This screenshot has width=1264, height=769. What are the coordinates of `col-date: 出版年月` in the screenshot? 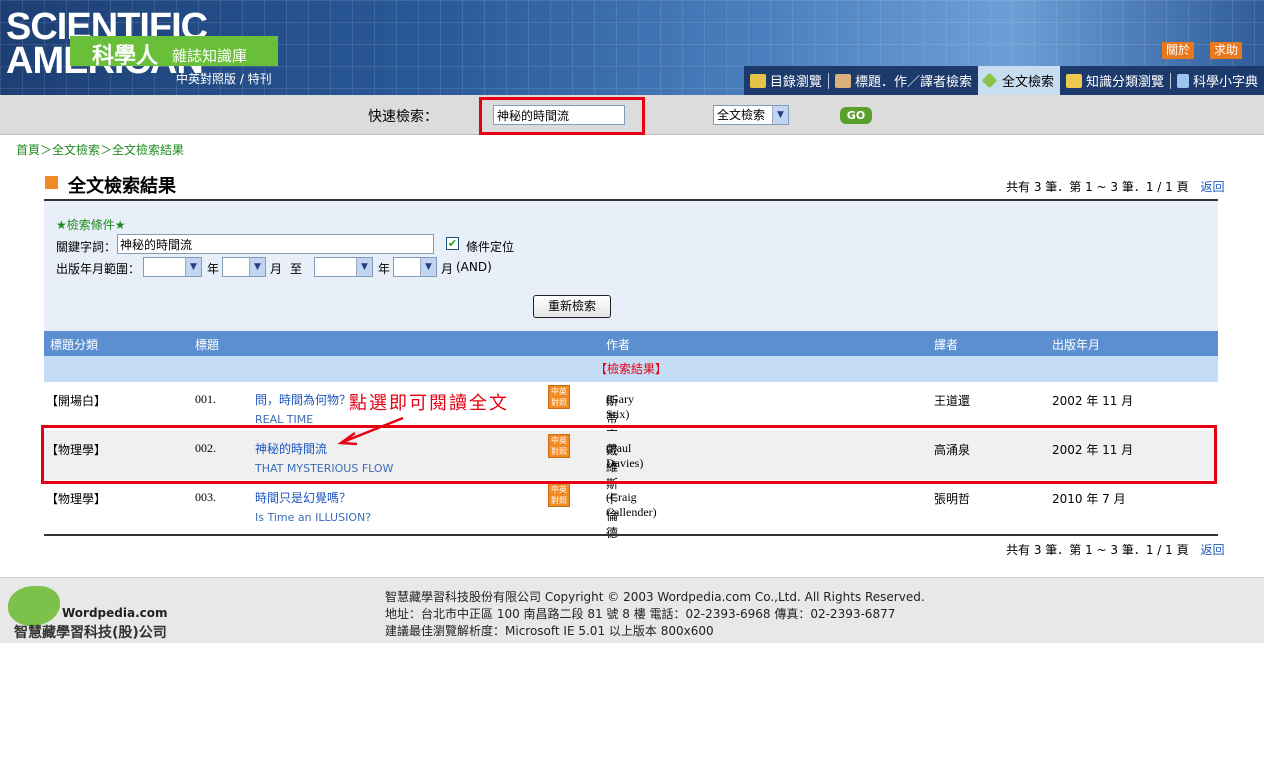 It's located at (1076, 345).